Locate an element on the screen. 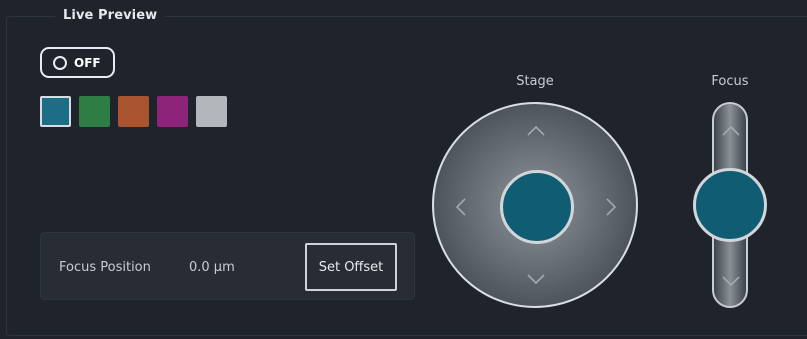 This screenshot has width=807, height=339. focus-slider-knob is located at coordinates (730, 205).